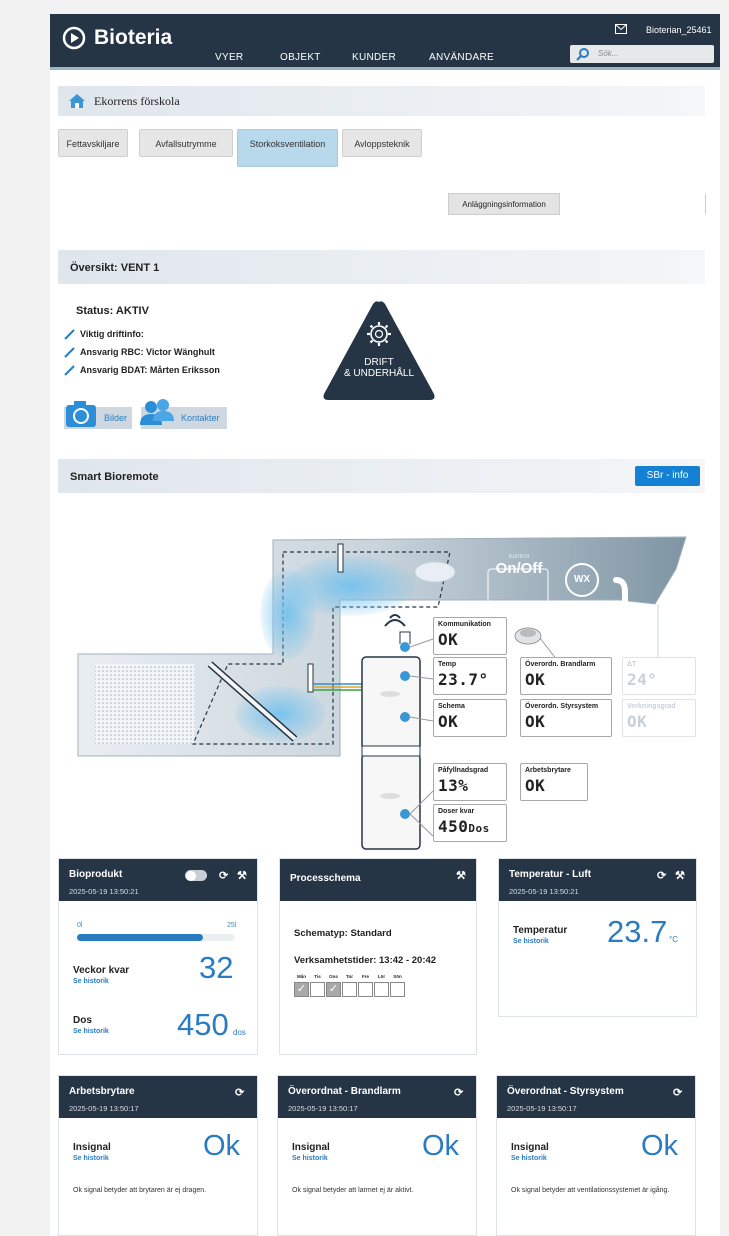 The height and width of the screenshot is (1236, 729). Describe the element at coordinates (140, 937) in the screenshot. I see `fill-progress-value` at that location.